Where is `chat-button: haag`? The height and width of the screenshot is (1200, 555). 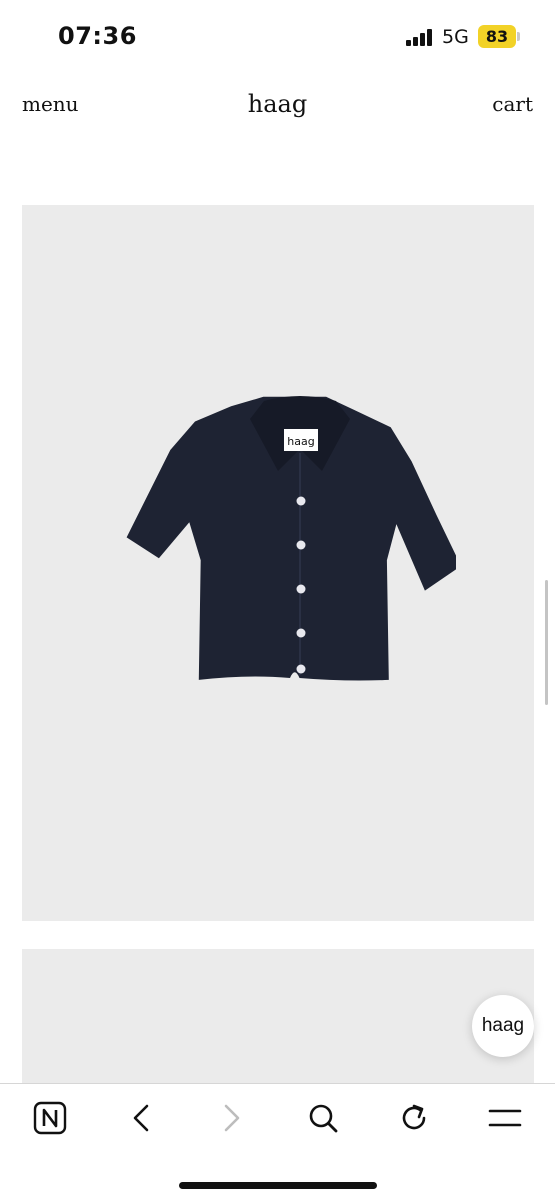
chat-button: haag is located at coordinates (503, 1026).